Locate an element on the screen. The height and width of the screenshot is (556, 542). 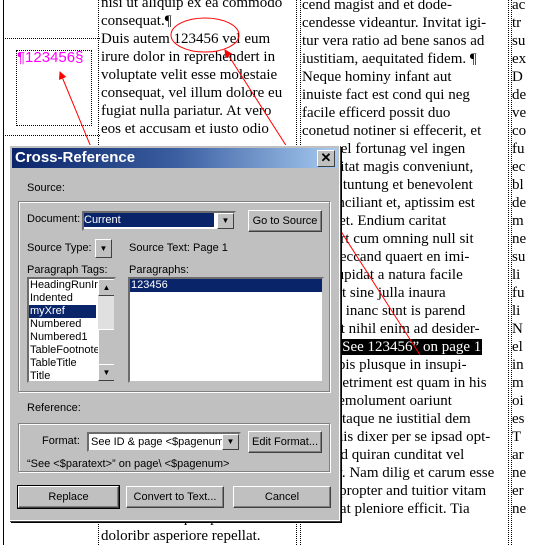
source-label: Source: is located at coordinates (46, 188).